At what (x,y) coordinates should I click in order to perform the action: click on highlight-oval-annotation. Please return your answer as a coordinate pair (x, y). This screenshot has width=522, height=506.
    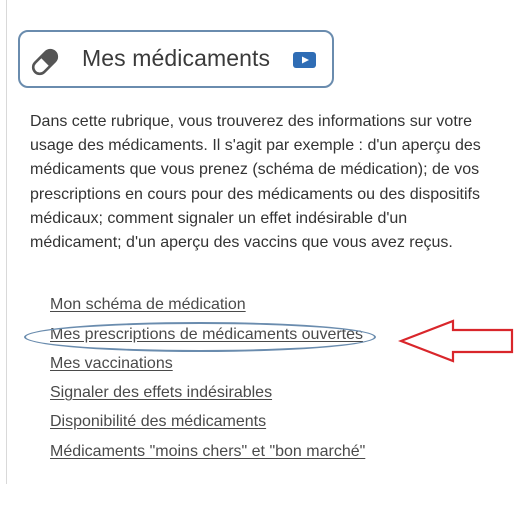
    Looking at the image, I should click on (200, 337).